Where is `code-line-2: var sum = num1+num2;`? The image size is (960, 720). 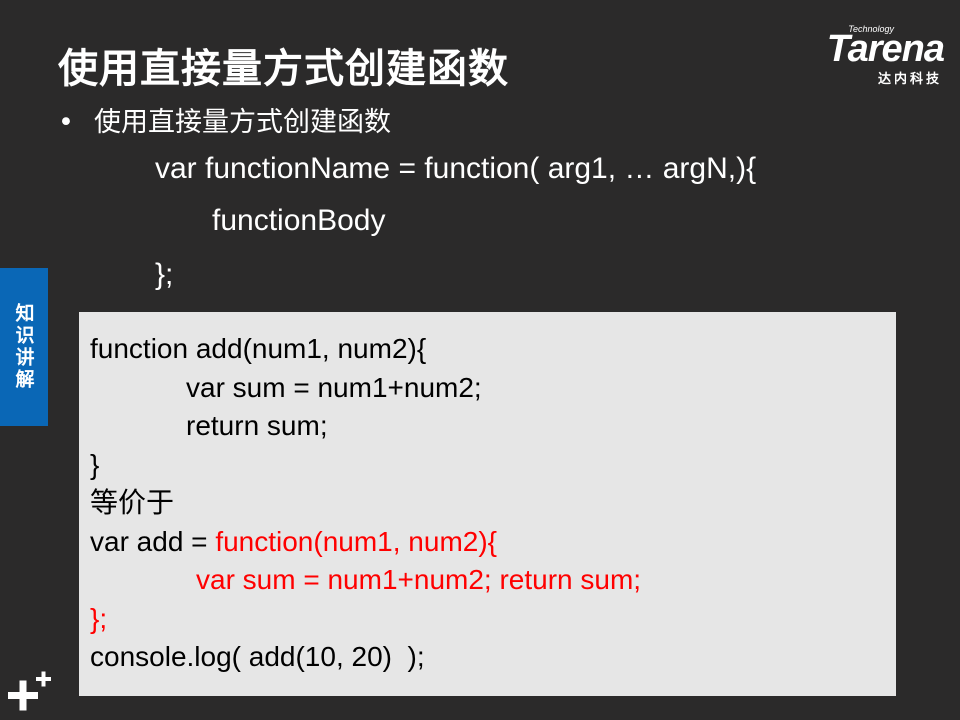
code-line-2: var sum = num1+num2; is located at coordinates (334, 387).